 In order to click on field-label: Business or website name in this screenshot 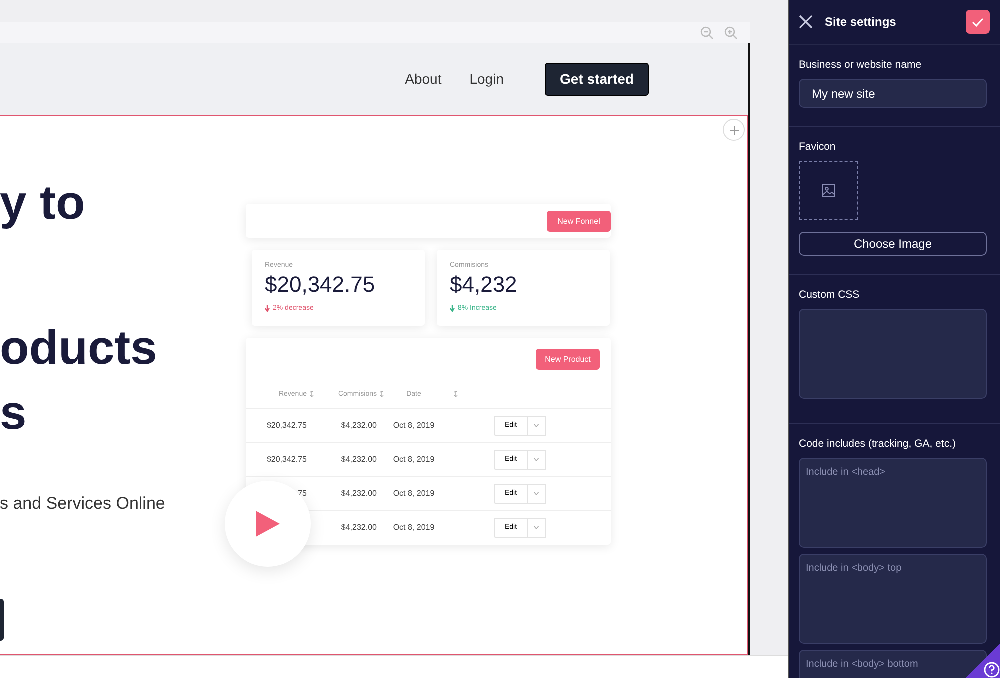, I will do `click(861, 65)`.